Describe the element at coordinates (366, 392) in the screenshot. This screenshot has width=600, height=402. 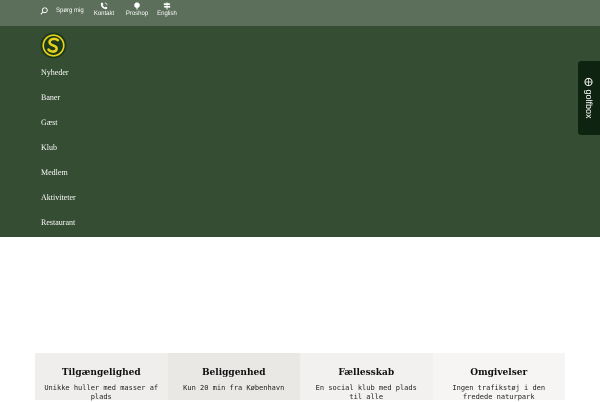
I see `feature-description: En social klub med plads til alle` at that location.